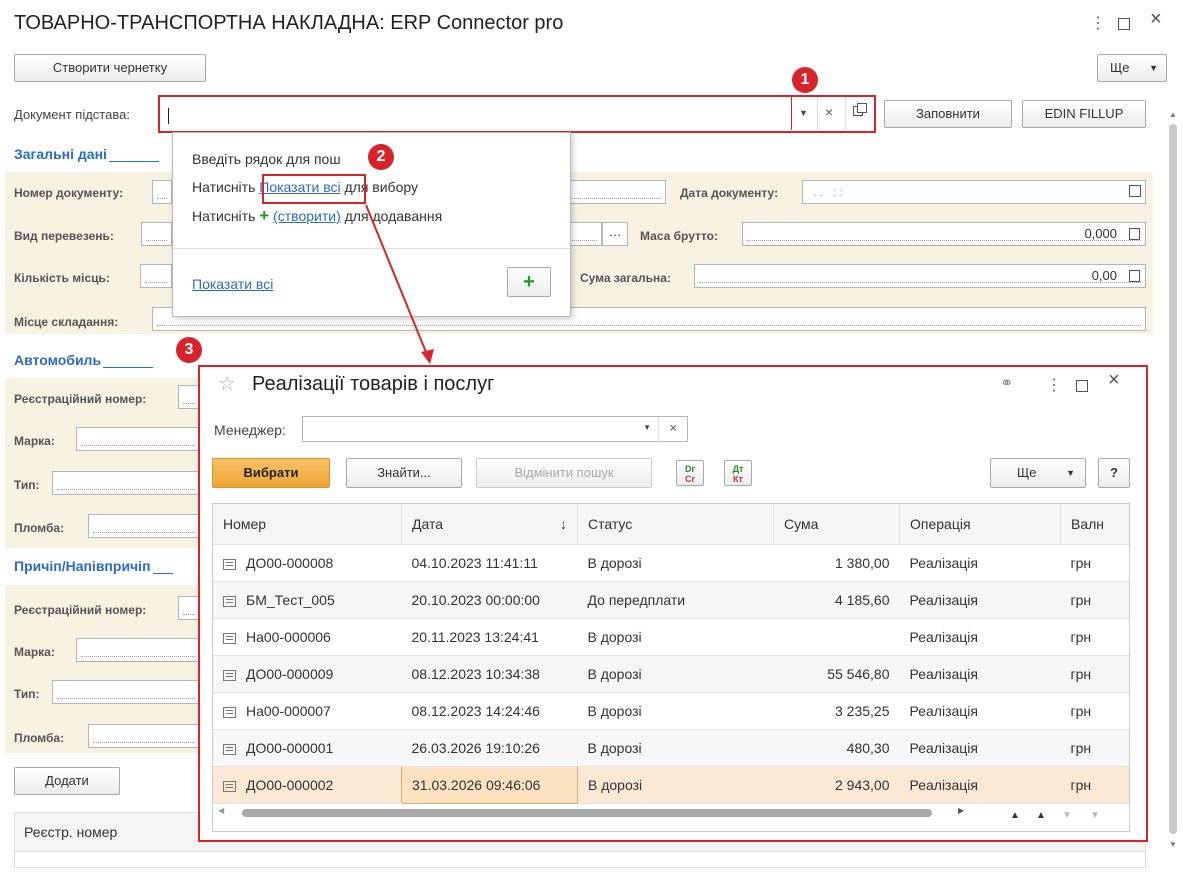  What do you see at coordinates (189, 350) in the screenshot?
I see `badge-3: 3` at bounding box center [189, 350].